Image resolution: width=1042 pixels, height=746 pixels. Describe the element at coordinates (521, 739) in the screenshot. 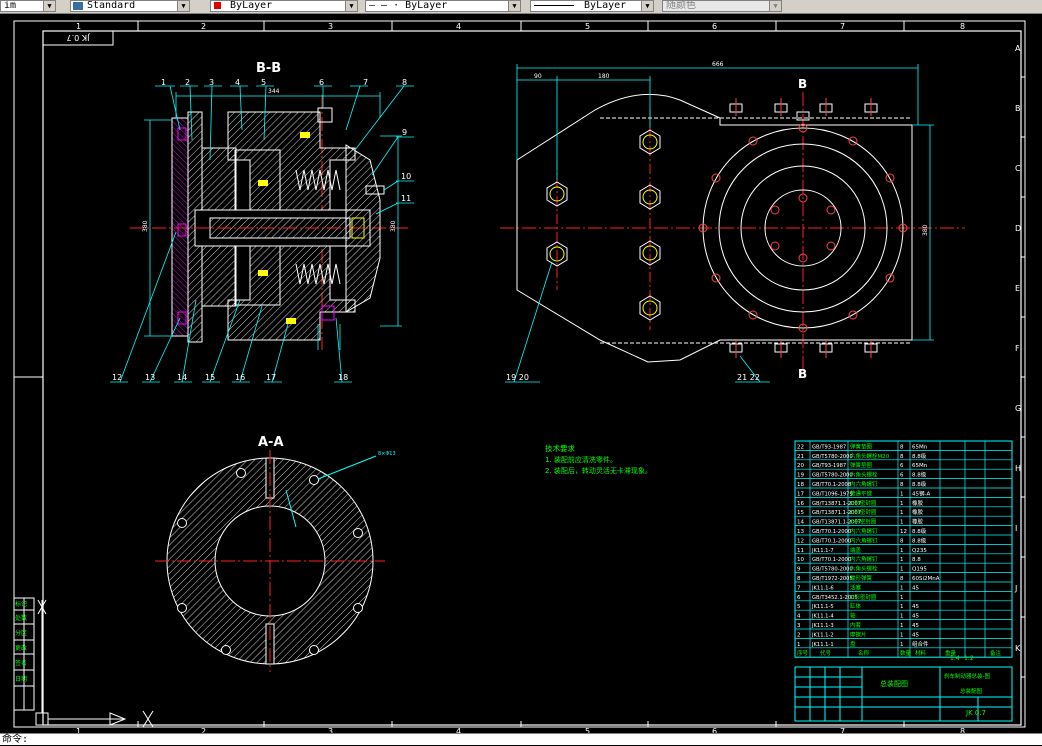

I see `command-line: 命令:` at that location.